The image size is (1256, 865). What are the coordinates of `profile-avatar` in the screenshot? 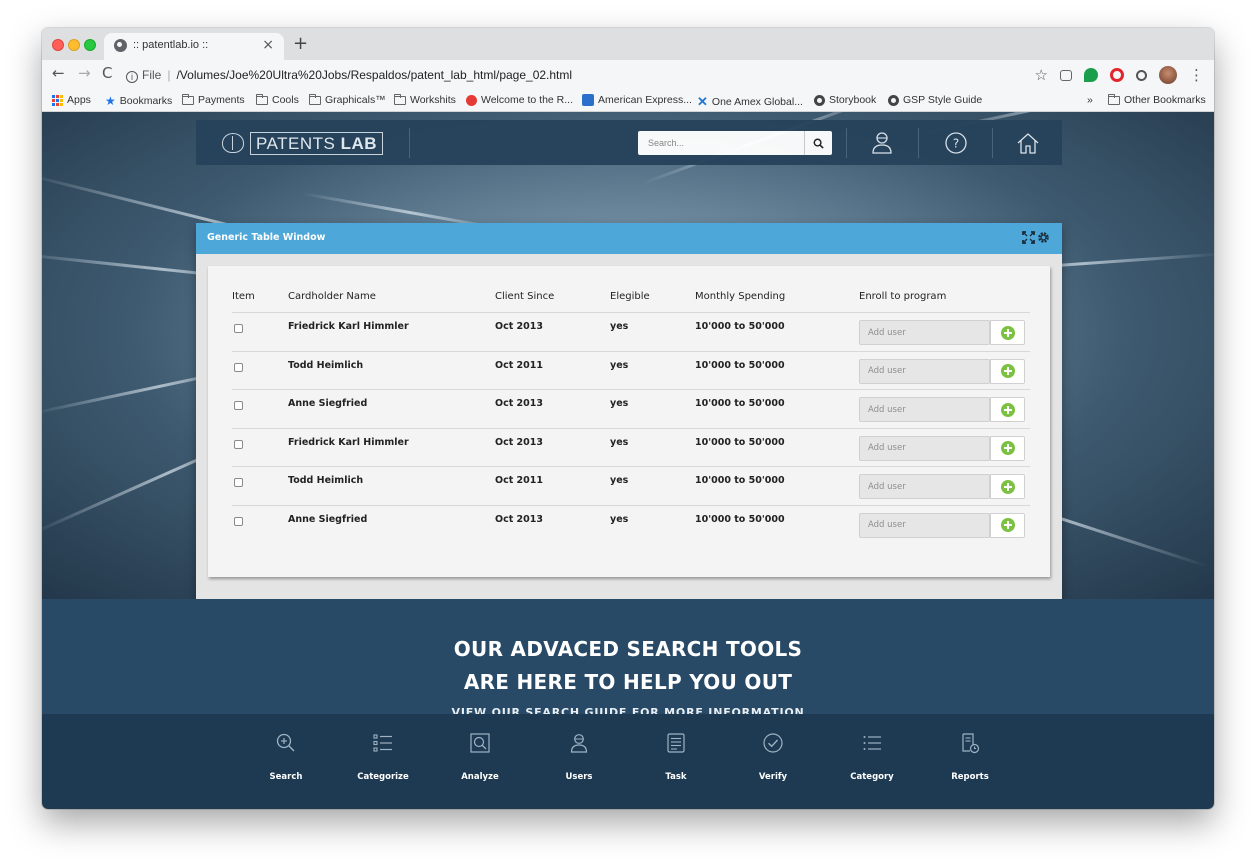 It's located at (1168, 75).